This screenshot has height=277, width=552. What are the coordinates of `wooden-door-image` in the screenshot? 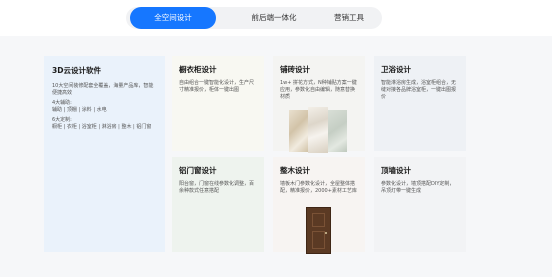 It's located at (318, 230).